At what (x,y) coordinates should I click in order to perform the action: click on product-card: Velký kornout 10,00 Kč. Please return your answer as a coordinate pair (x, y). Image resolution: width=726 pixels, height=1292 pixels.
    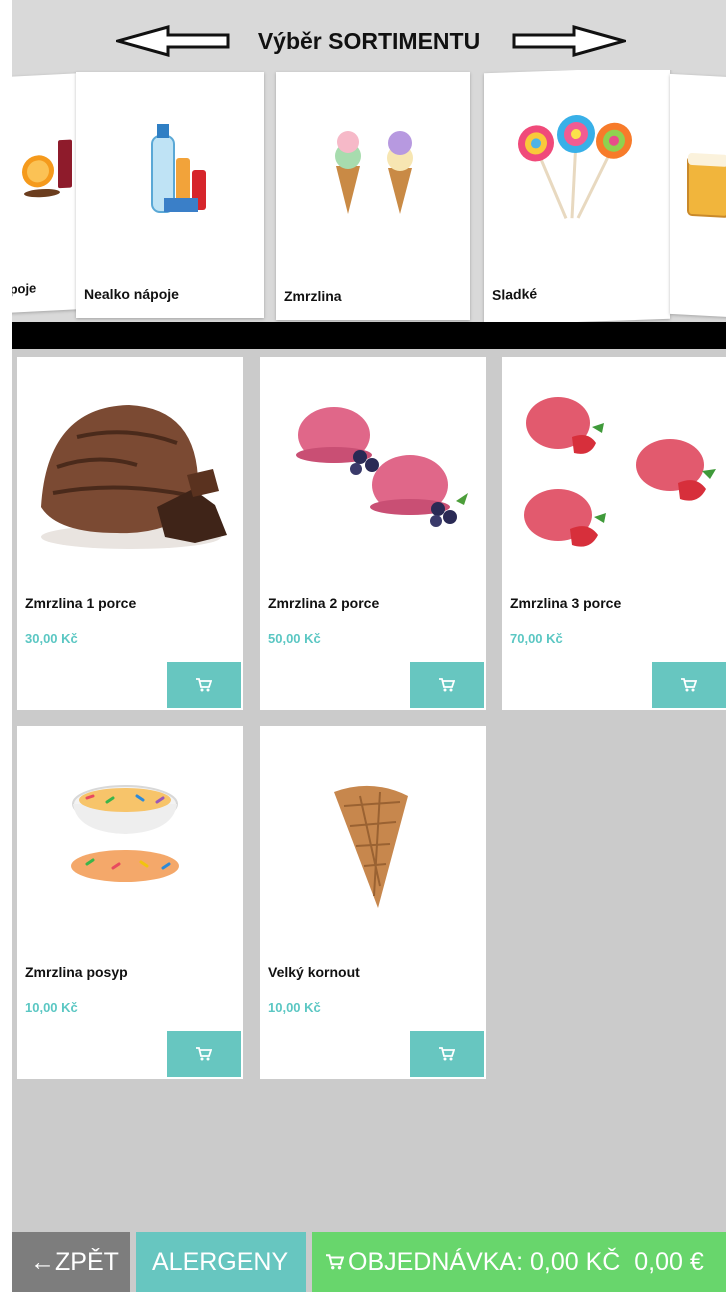
    Looking at the image, I should click on (373, 902).